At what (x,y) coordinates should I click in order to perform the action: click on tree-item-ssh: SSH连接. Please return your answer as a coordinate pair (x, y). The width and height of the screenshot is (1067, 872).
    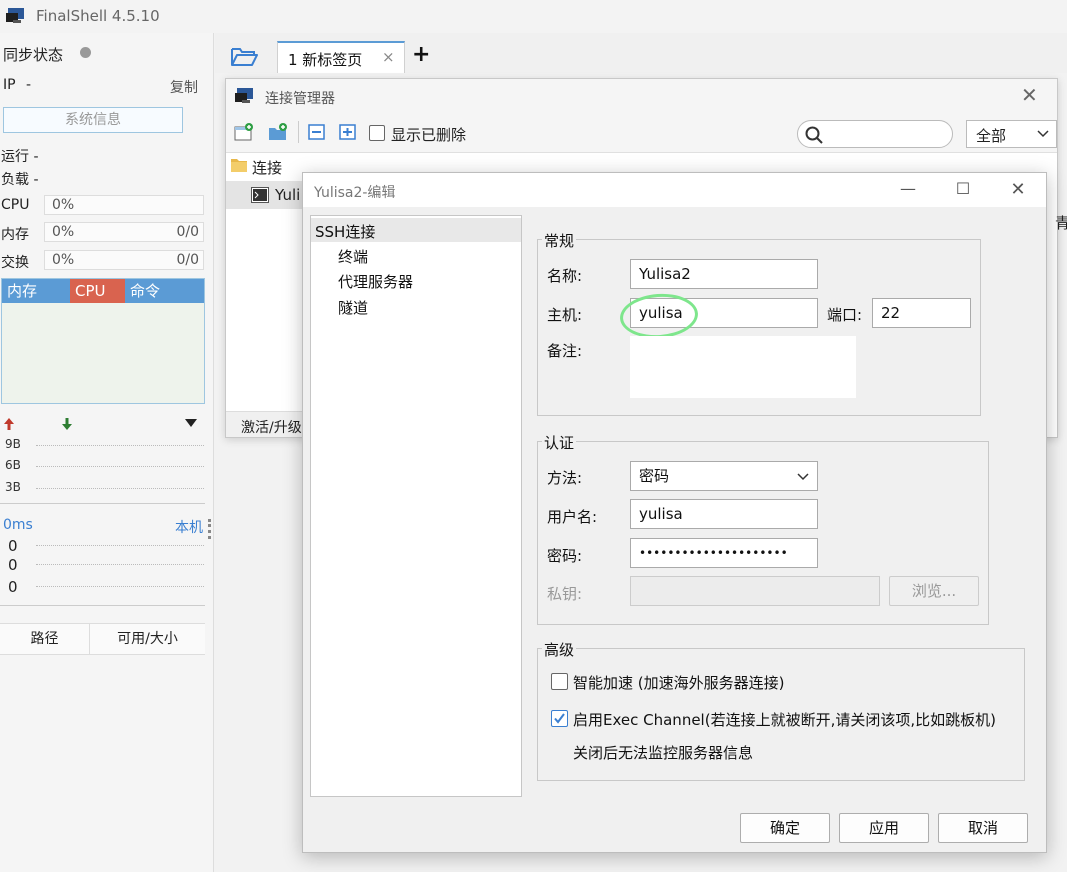
    Looking at the image, I should click on (345, 231).